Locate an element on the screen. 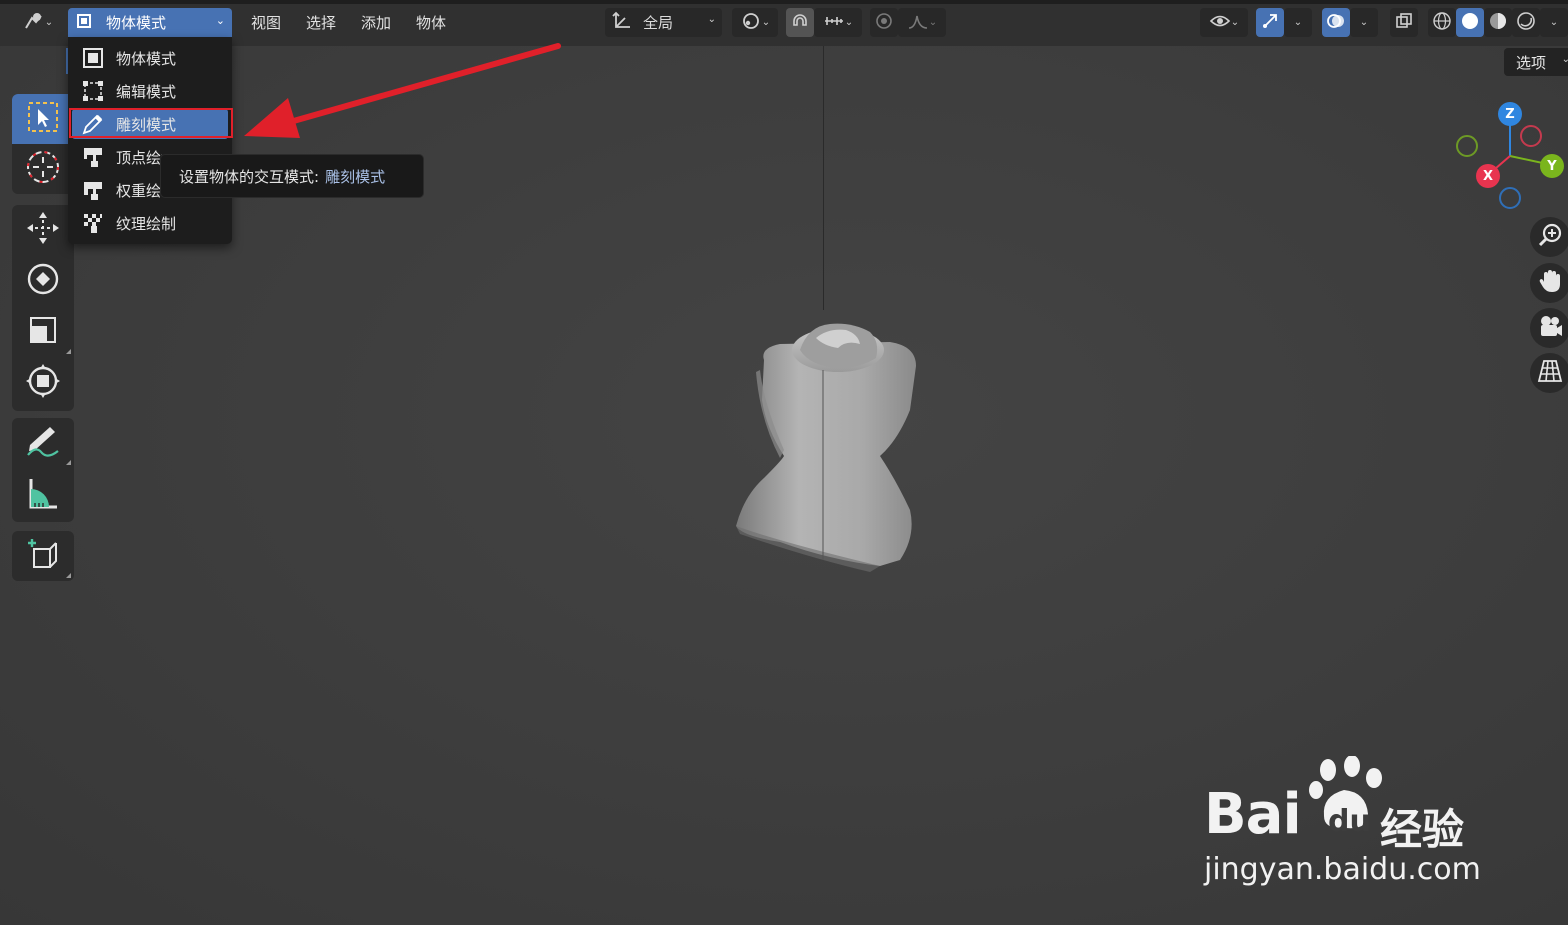 This screenshot has width=1568, height=925. shading-rendered is located at coordinates (1526, 22).